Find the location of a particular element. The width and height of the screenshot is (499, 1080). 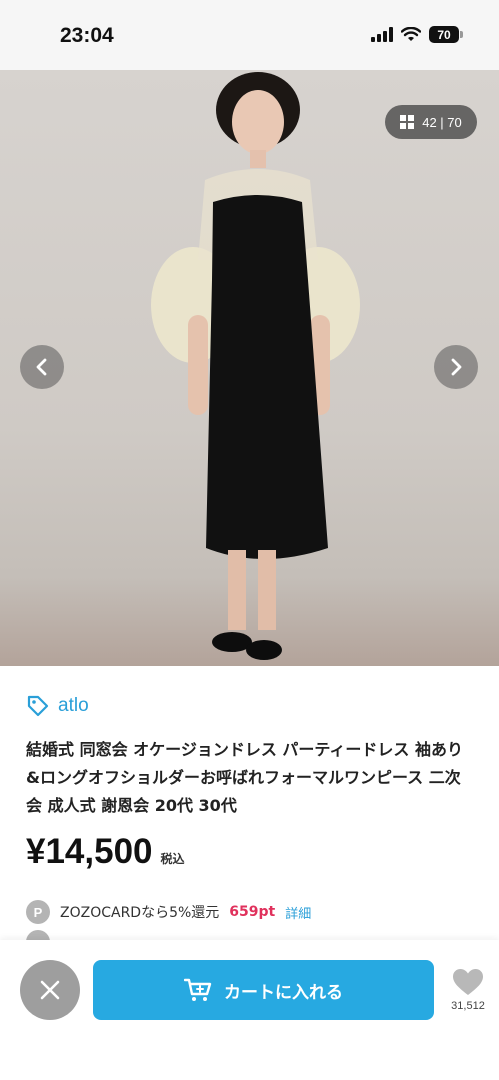

points-badge-icon-secondary is located at coordinates (38, 935).